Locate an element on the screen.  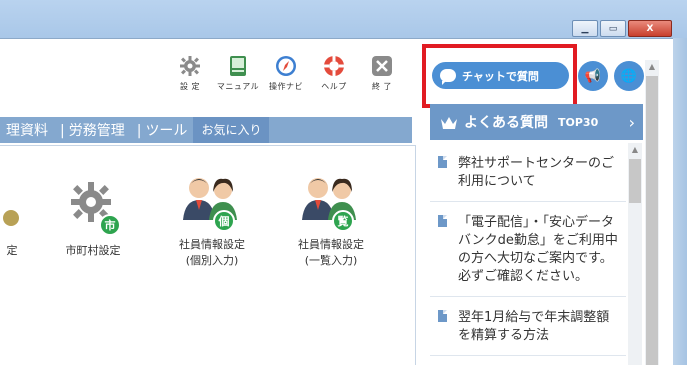
help-label: ヘルプ is located at coordinates (334, 86).